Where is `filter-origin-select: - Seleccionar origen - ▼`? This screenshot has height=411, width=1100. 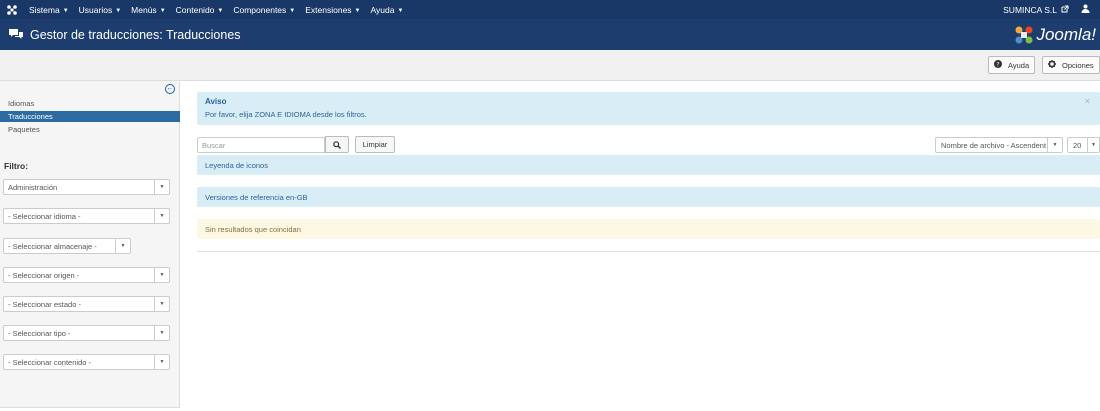
filter-origin-select: - Seleccionar origen - ▼ is located at coordinates (86, 275).